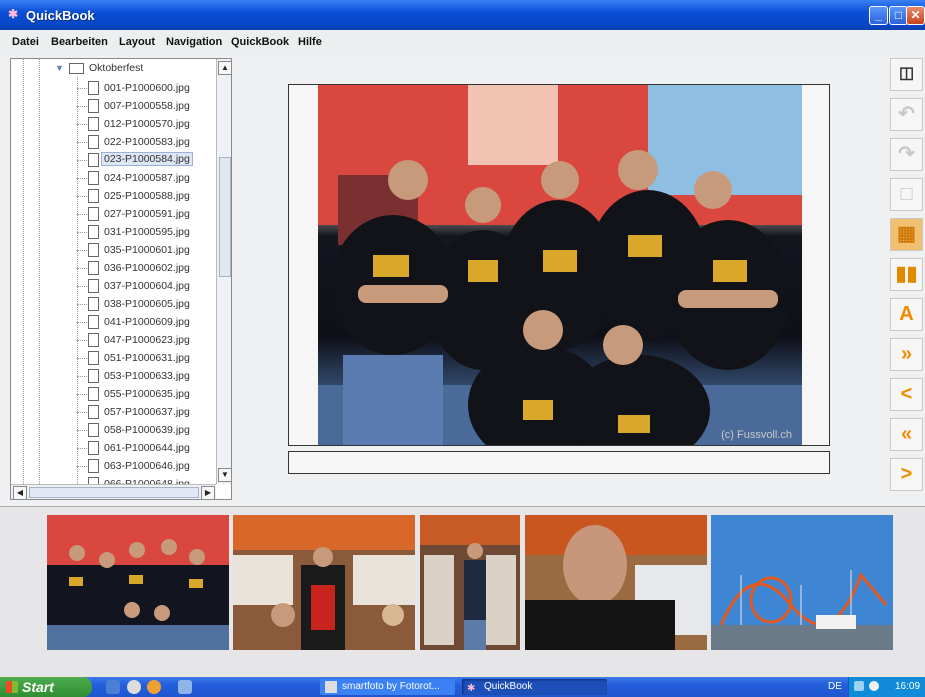  I want to click on quicklaunch-browser-icon, so click(134, 687).